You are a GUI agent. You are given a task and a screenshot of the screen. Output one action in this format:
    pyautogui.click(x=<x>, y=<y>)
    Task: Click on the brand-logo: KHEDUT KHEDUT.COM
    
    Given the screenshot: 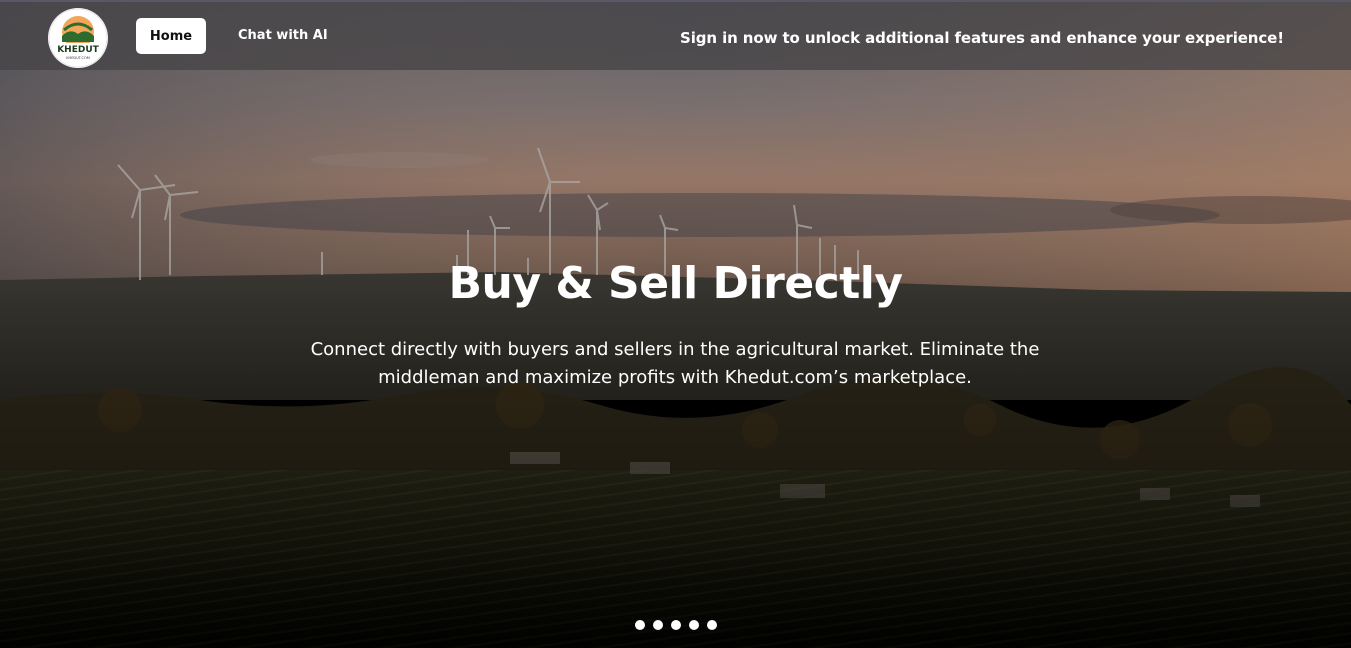 What is the action you would take?
    pyautogui.click(x=78, y=38)
    